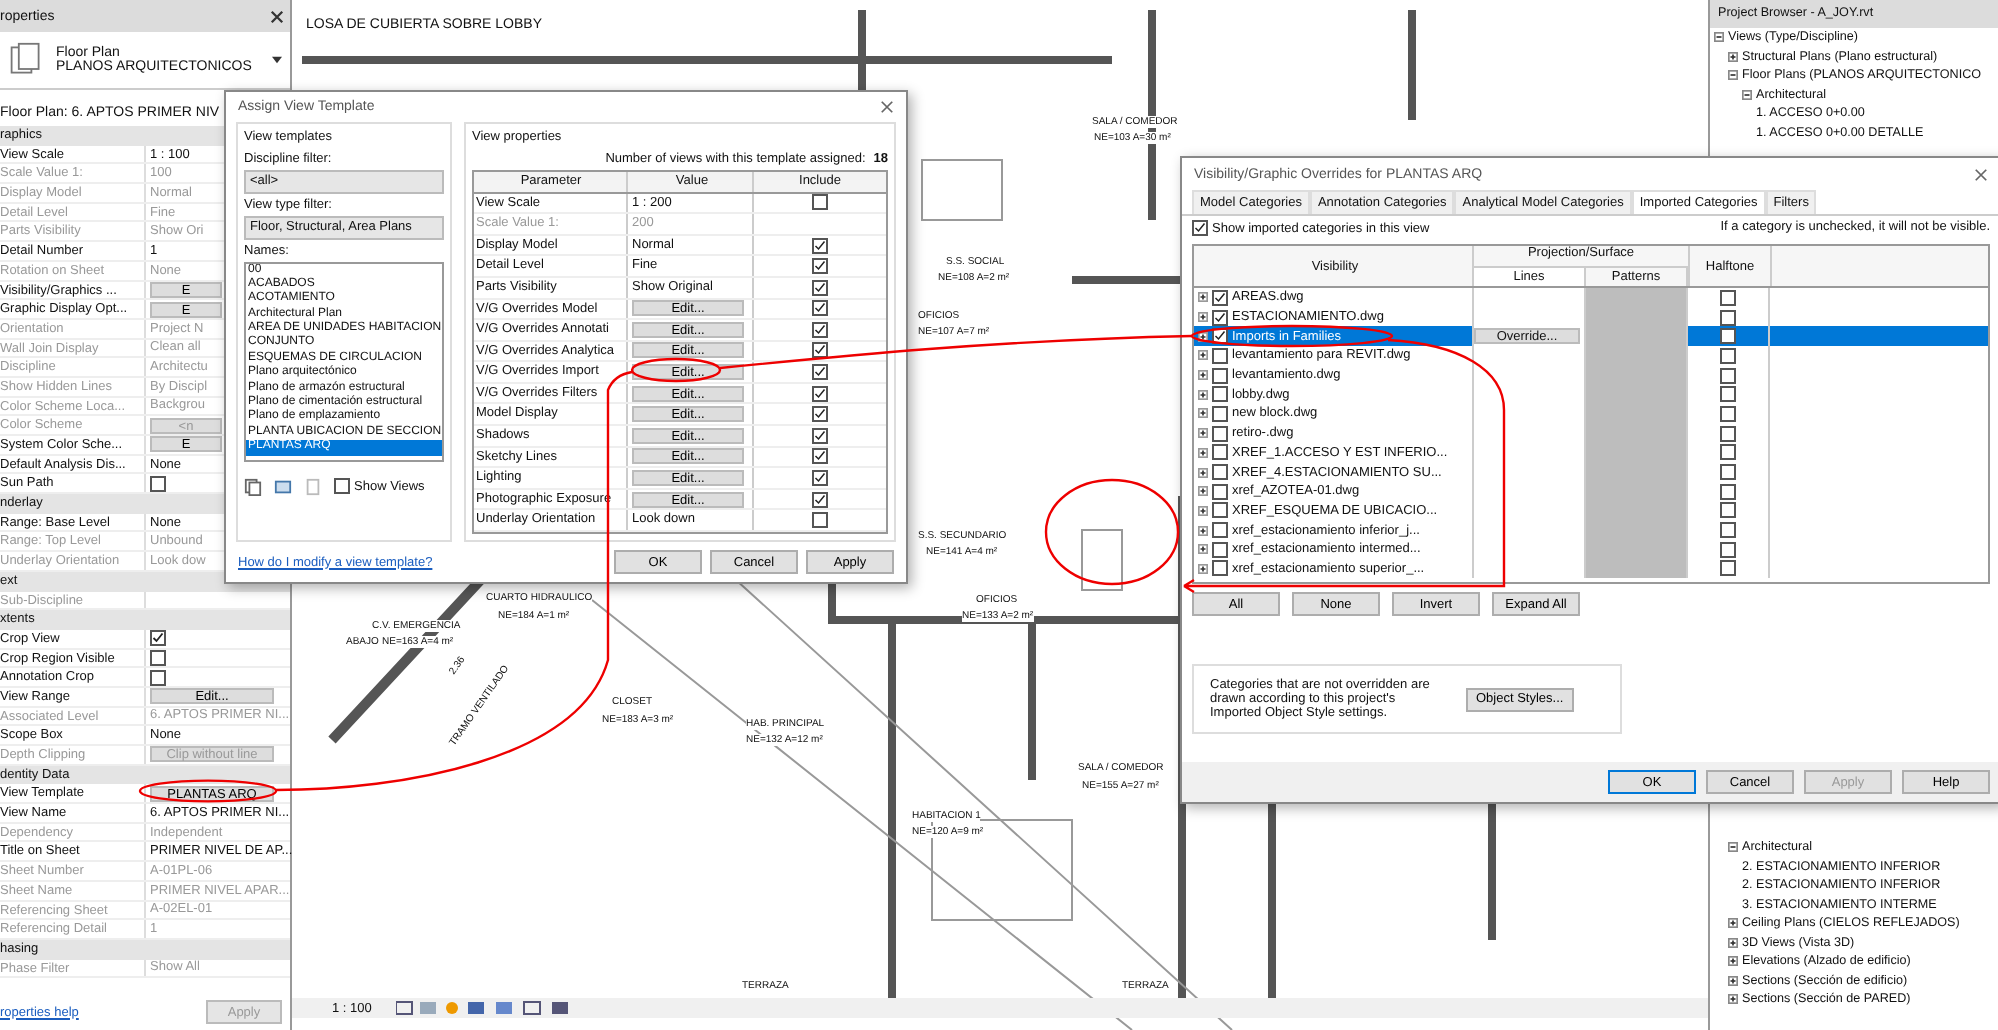 The height and width of the screenshot is (1030, 1998). Describe the element at coordinates (277, 60) in the screenshot. I see `dropdown-icon` at that location.